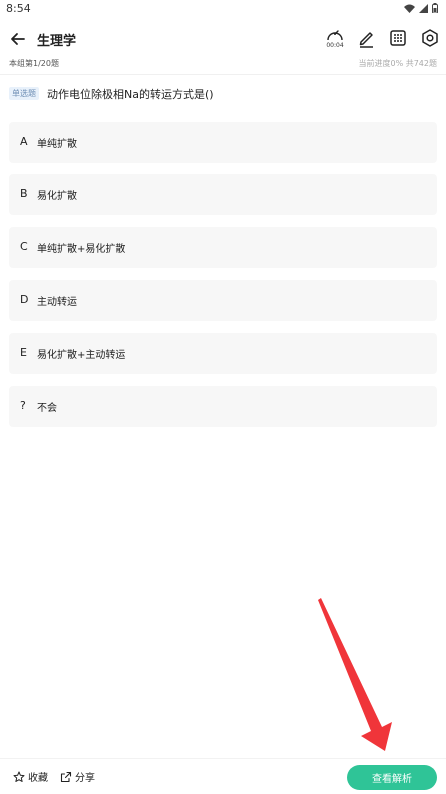 The width and height of the screenshot is (446, 794). What do you see at coordinates (223, 247) in the screenshot?
I see `option-c: C 单纯扩散+易化扩散` at bounding box center [223, 247].